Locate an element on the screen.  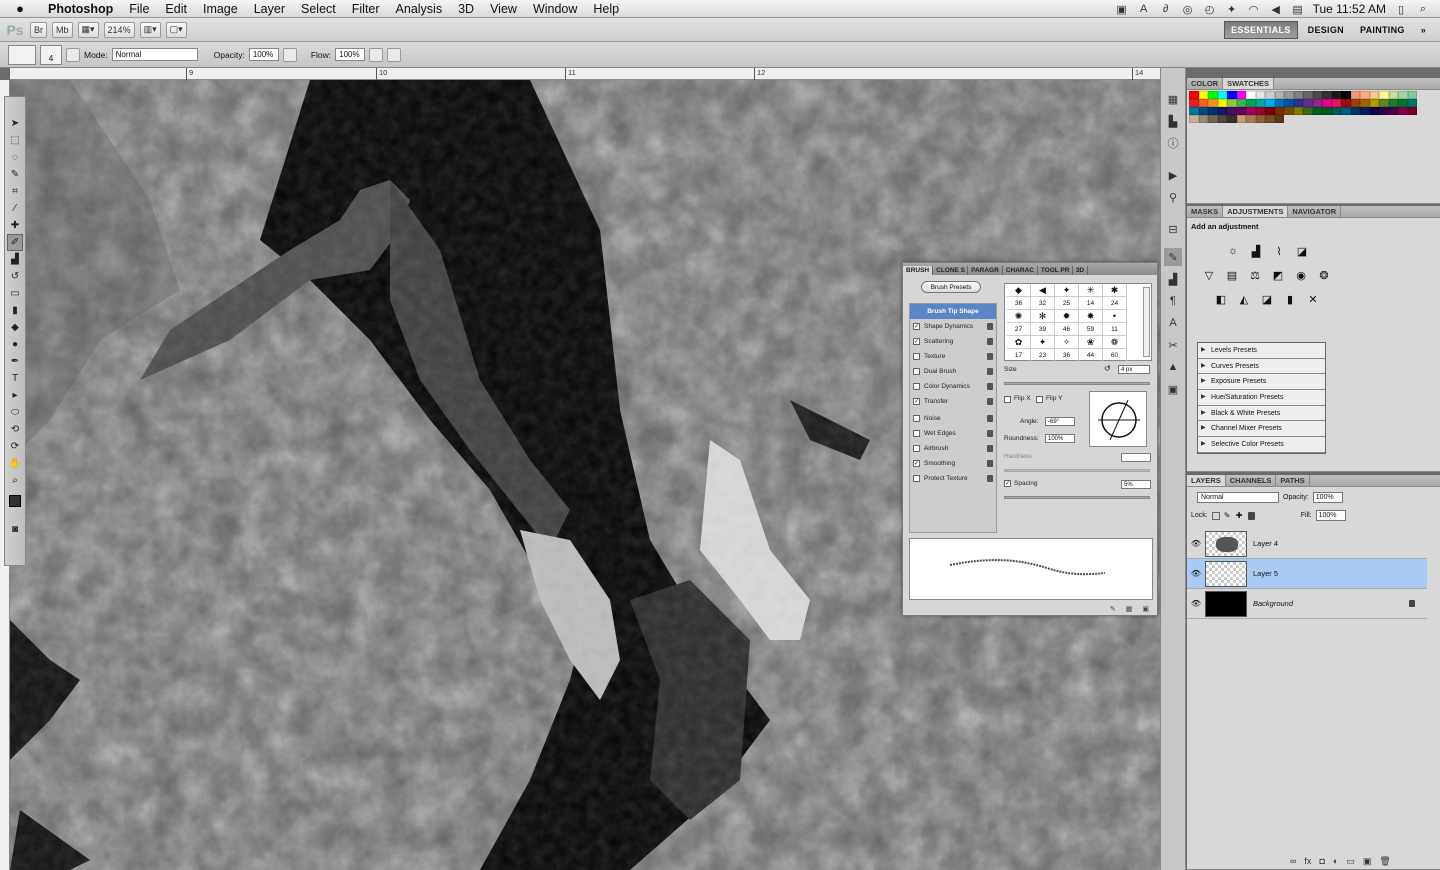
clone-stamp-tool-icon: ▟ is located at coordinates (15, 259).